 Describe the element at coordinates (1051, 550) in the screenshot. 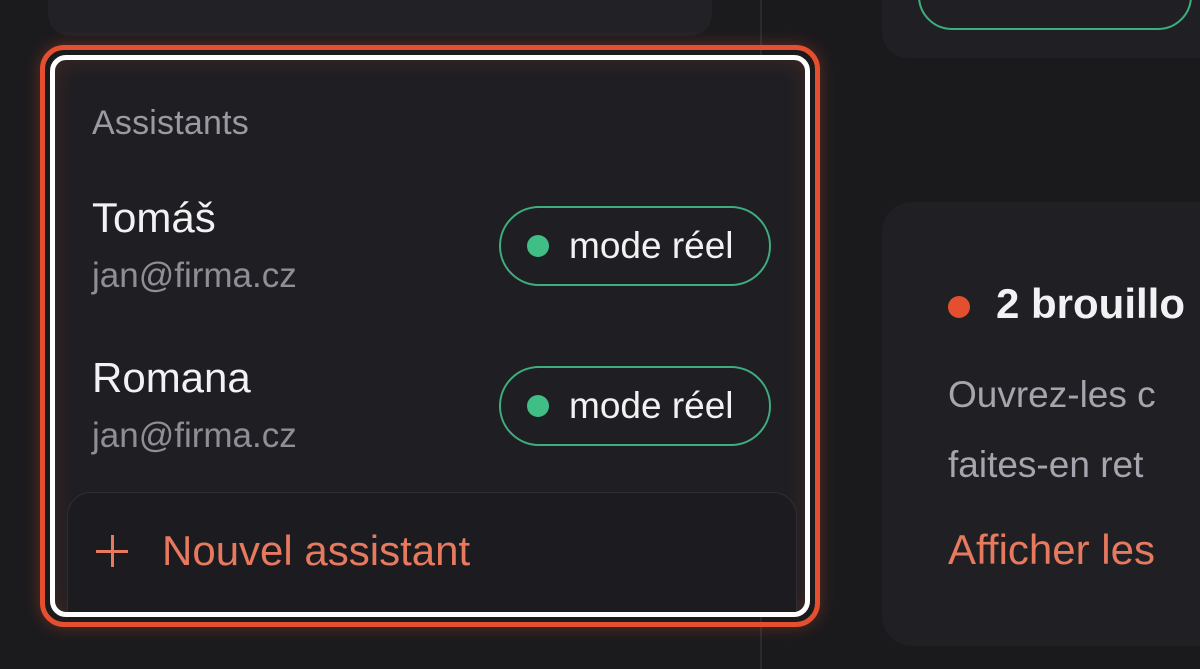

I see `show-drafts-link: Afficher les` at that location.